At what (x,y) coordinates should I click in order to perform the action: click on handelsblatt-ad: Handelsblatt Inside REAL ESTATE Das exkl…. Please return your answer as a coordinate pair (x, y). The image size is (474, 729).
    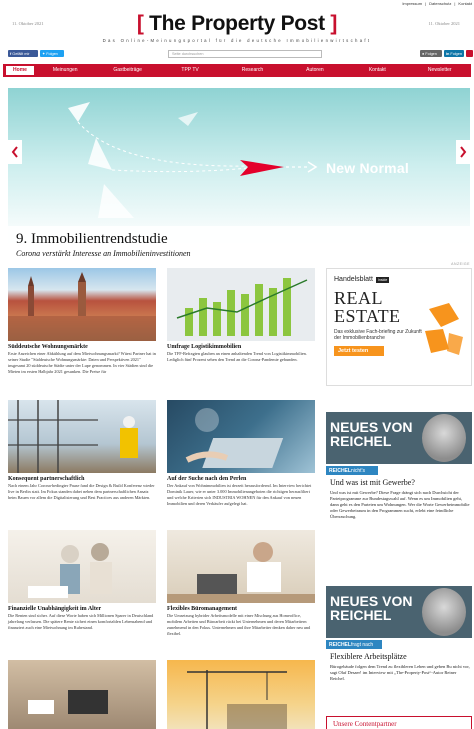
    Looking at the image, I should click on (399, 327).